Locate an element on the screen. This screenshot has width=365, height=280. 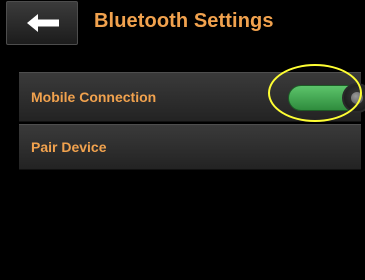
toggle-knob is located at coordinates (353, 98).